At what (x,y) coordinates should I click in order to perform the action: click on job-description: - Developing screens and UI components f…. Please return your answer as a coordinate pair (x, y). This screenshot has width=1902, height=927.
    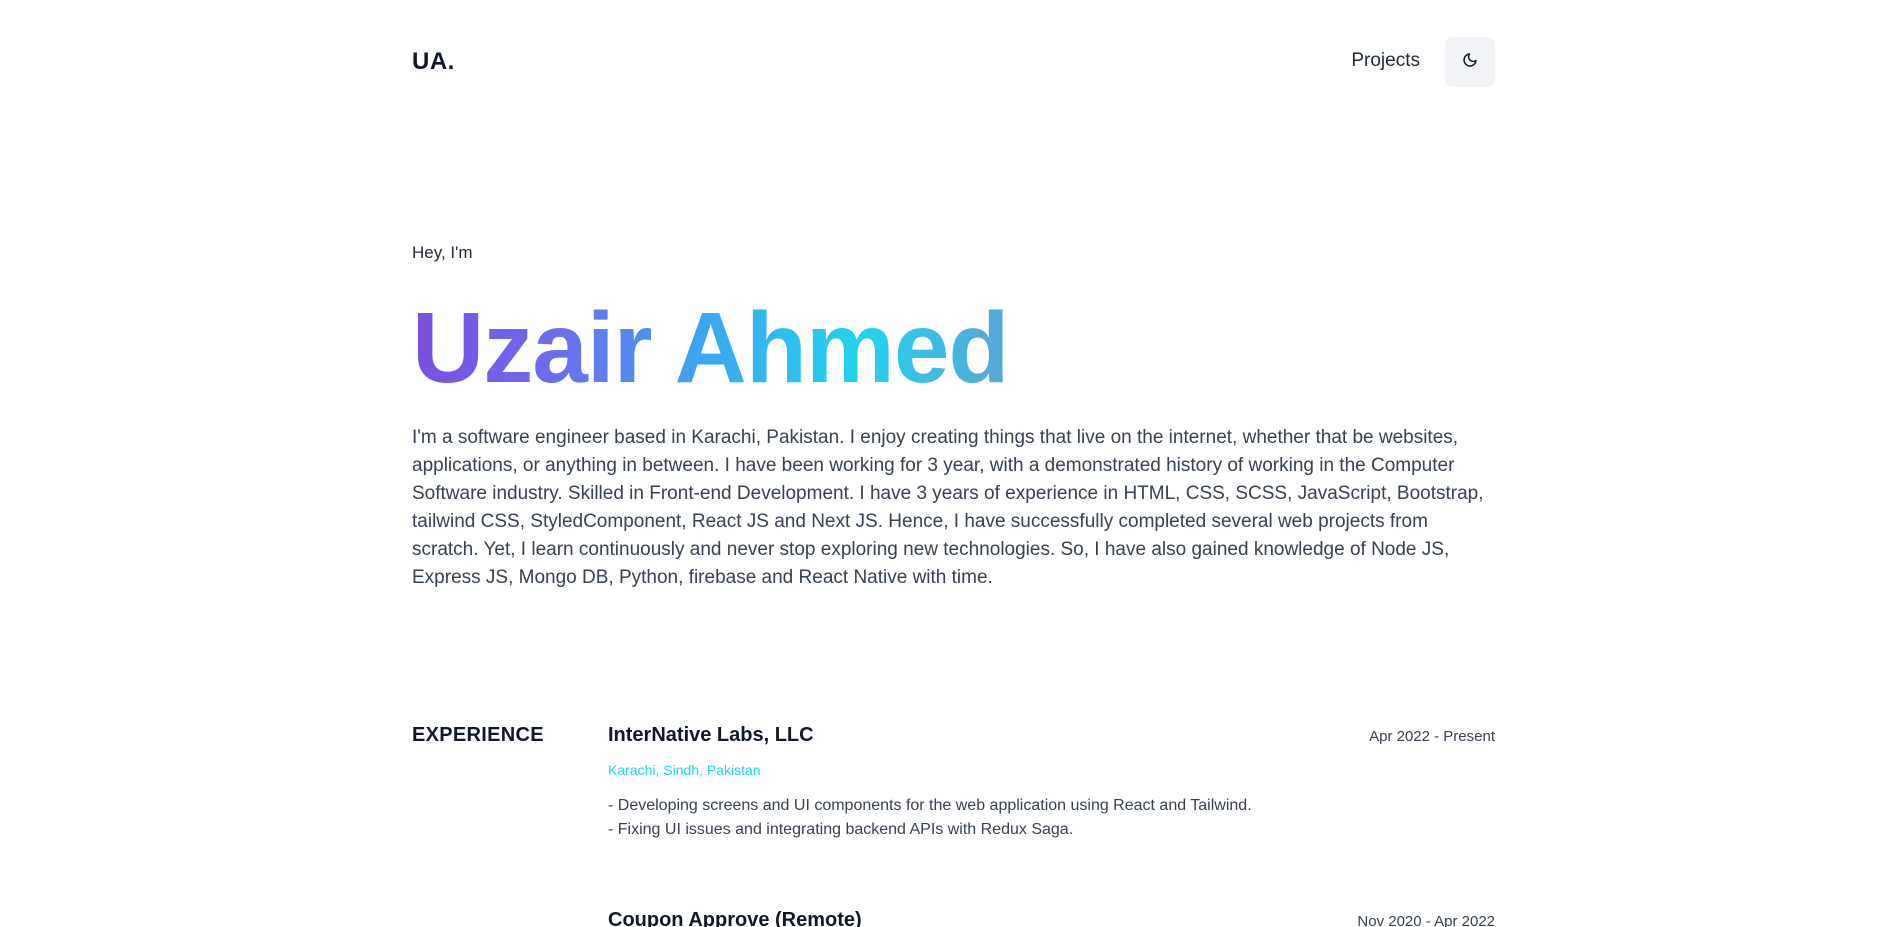
    Looking at the image, I should click on (930, 818).